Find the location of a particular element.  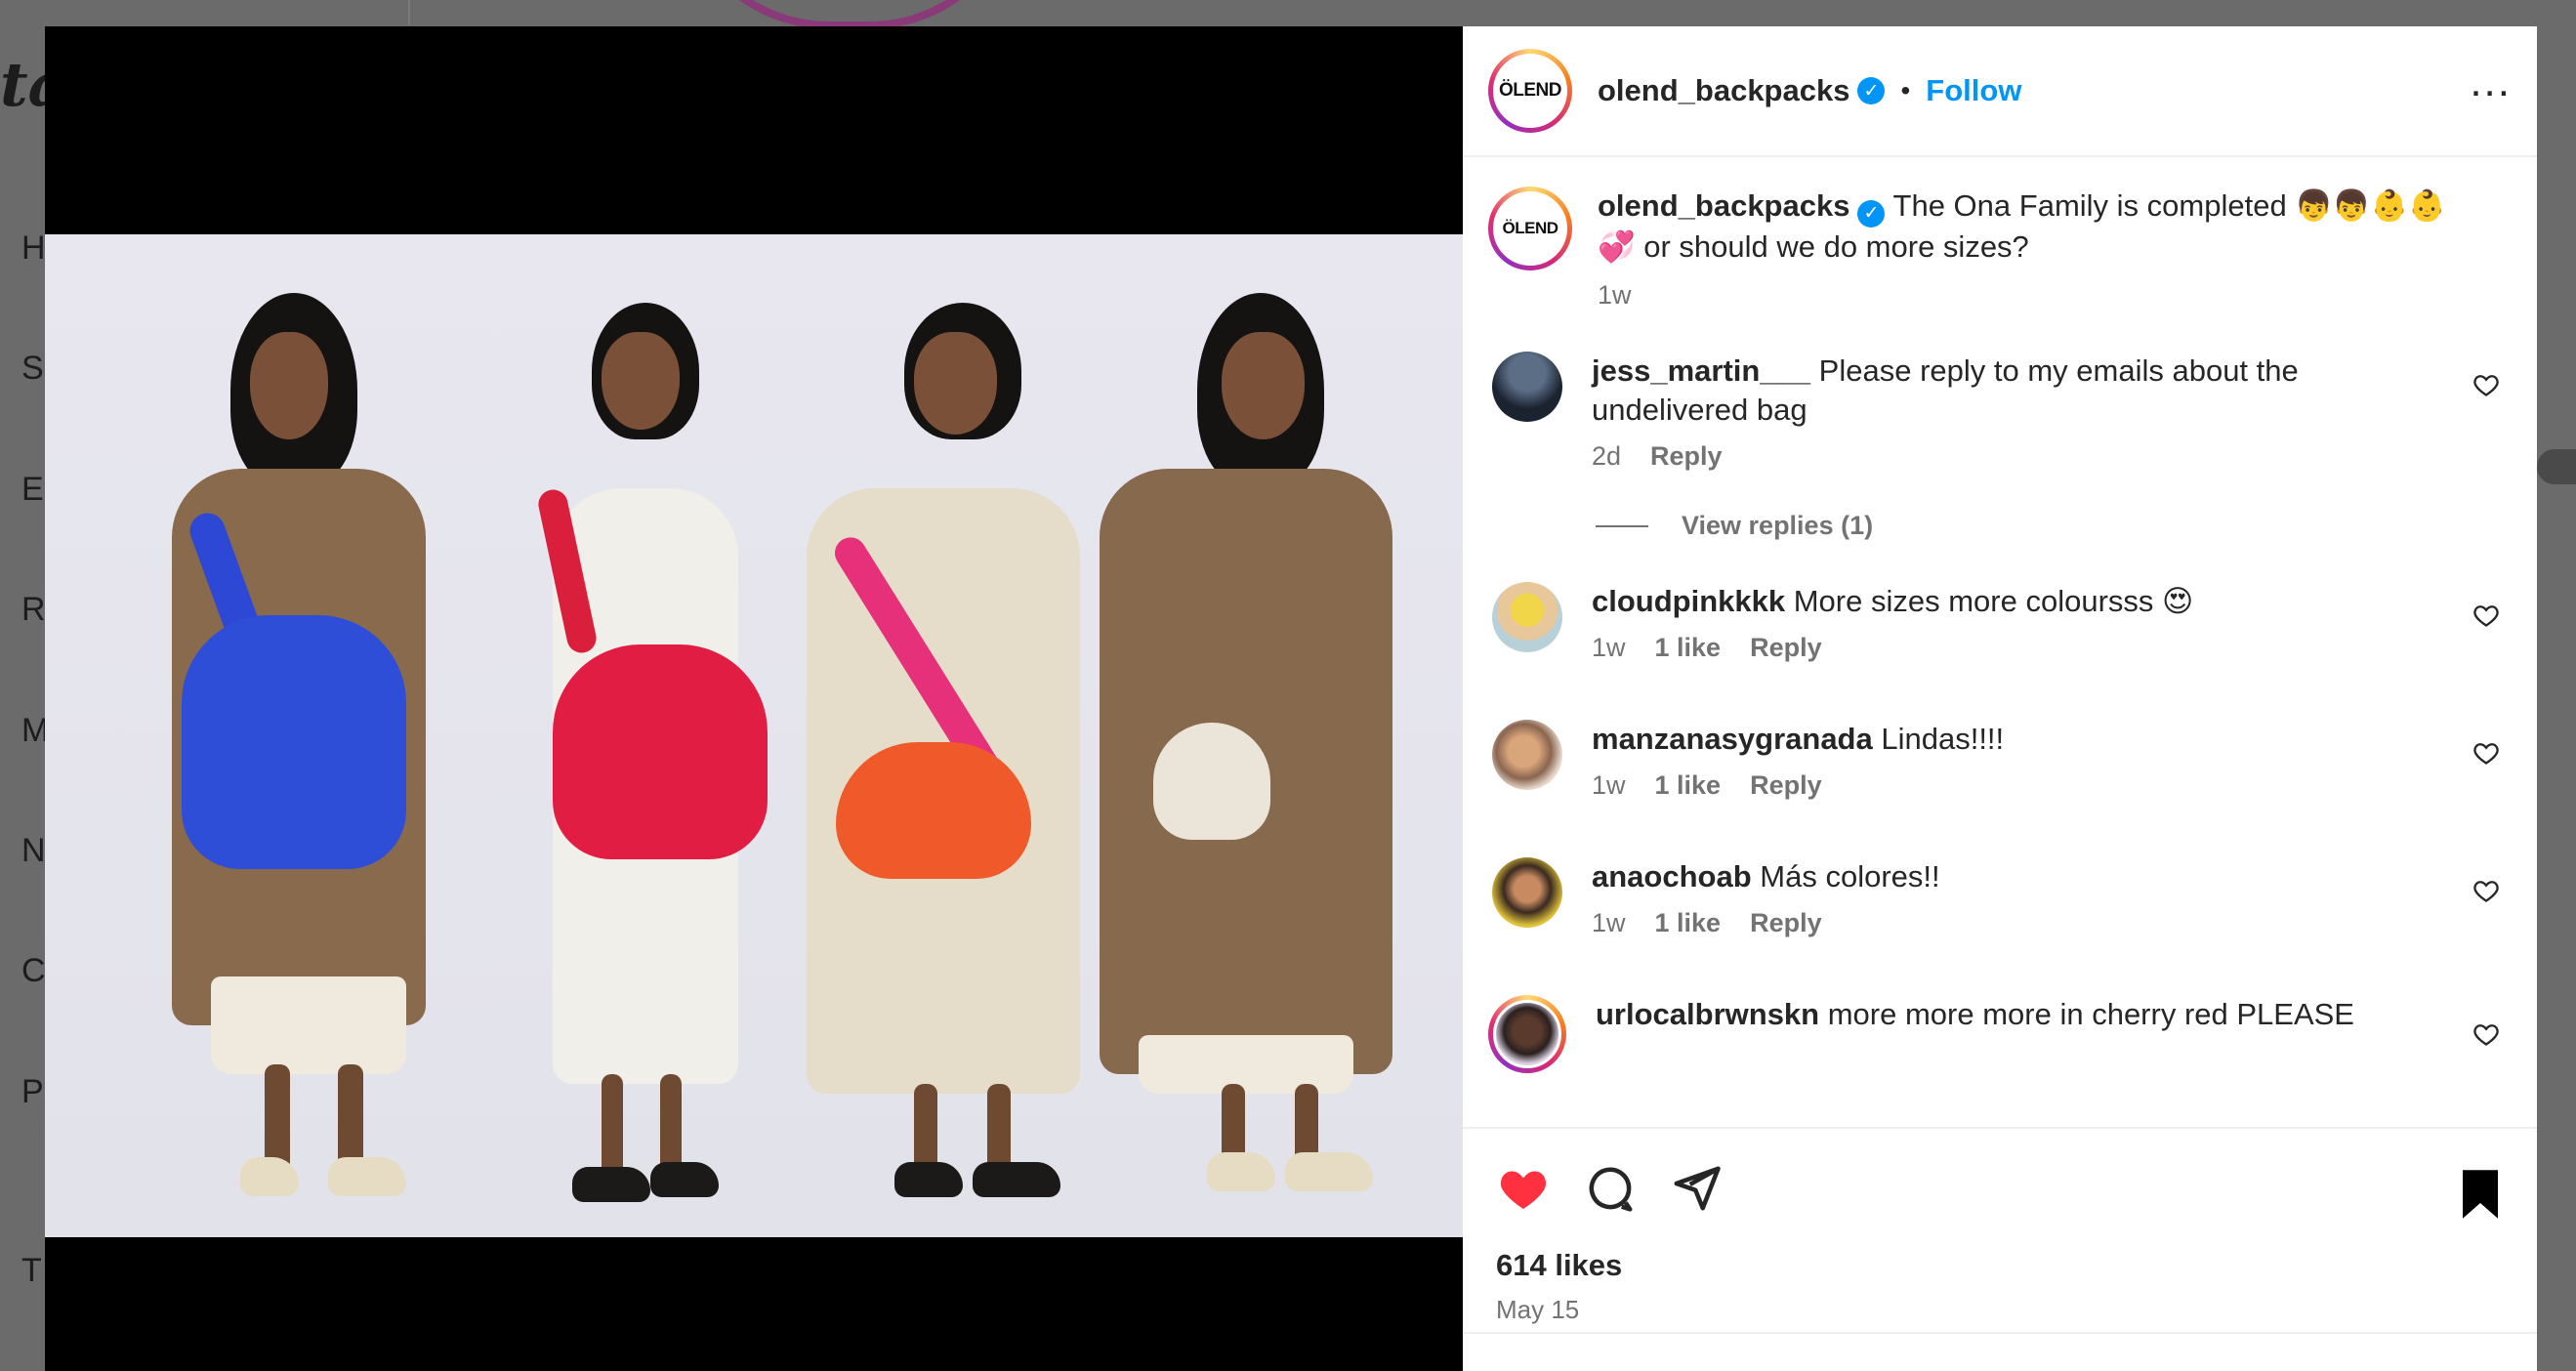

background-nav-item: P is located at coordinates (32, 1091).